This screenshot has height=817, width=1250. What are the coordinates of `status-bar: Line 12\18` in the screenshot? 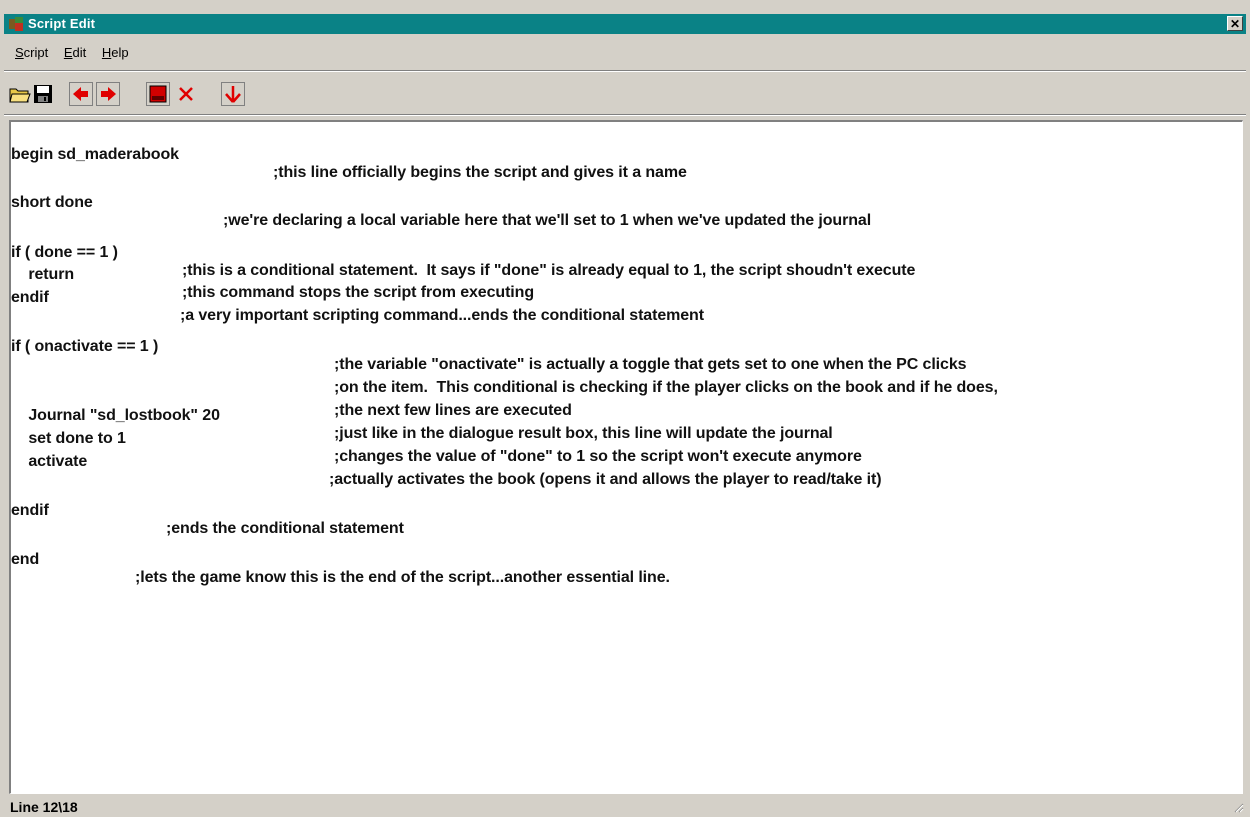 It's located at (625, 806).